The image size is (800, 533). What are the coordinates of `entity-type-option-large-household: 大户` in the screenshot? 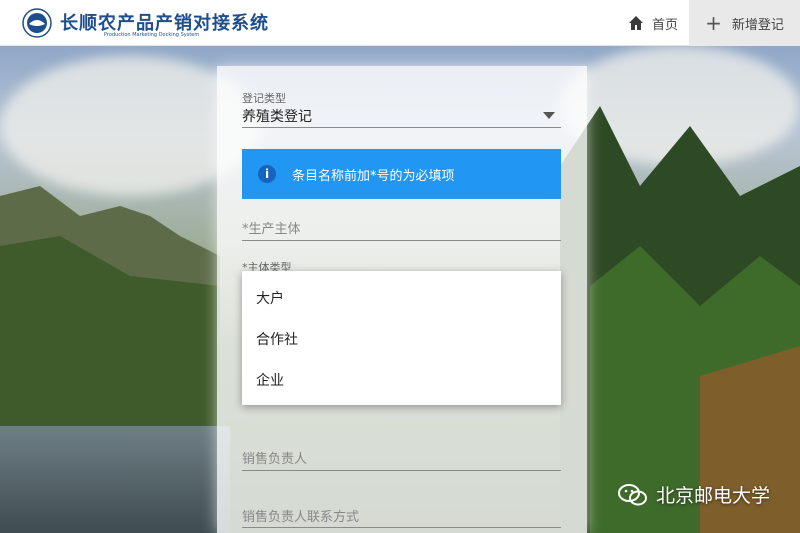 It's located at (401, 297).